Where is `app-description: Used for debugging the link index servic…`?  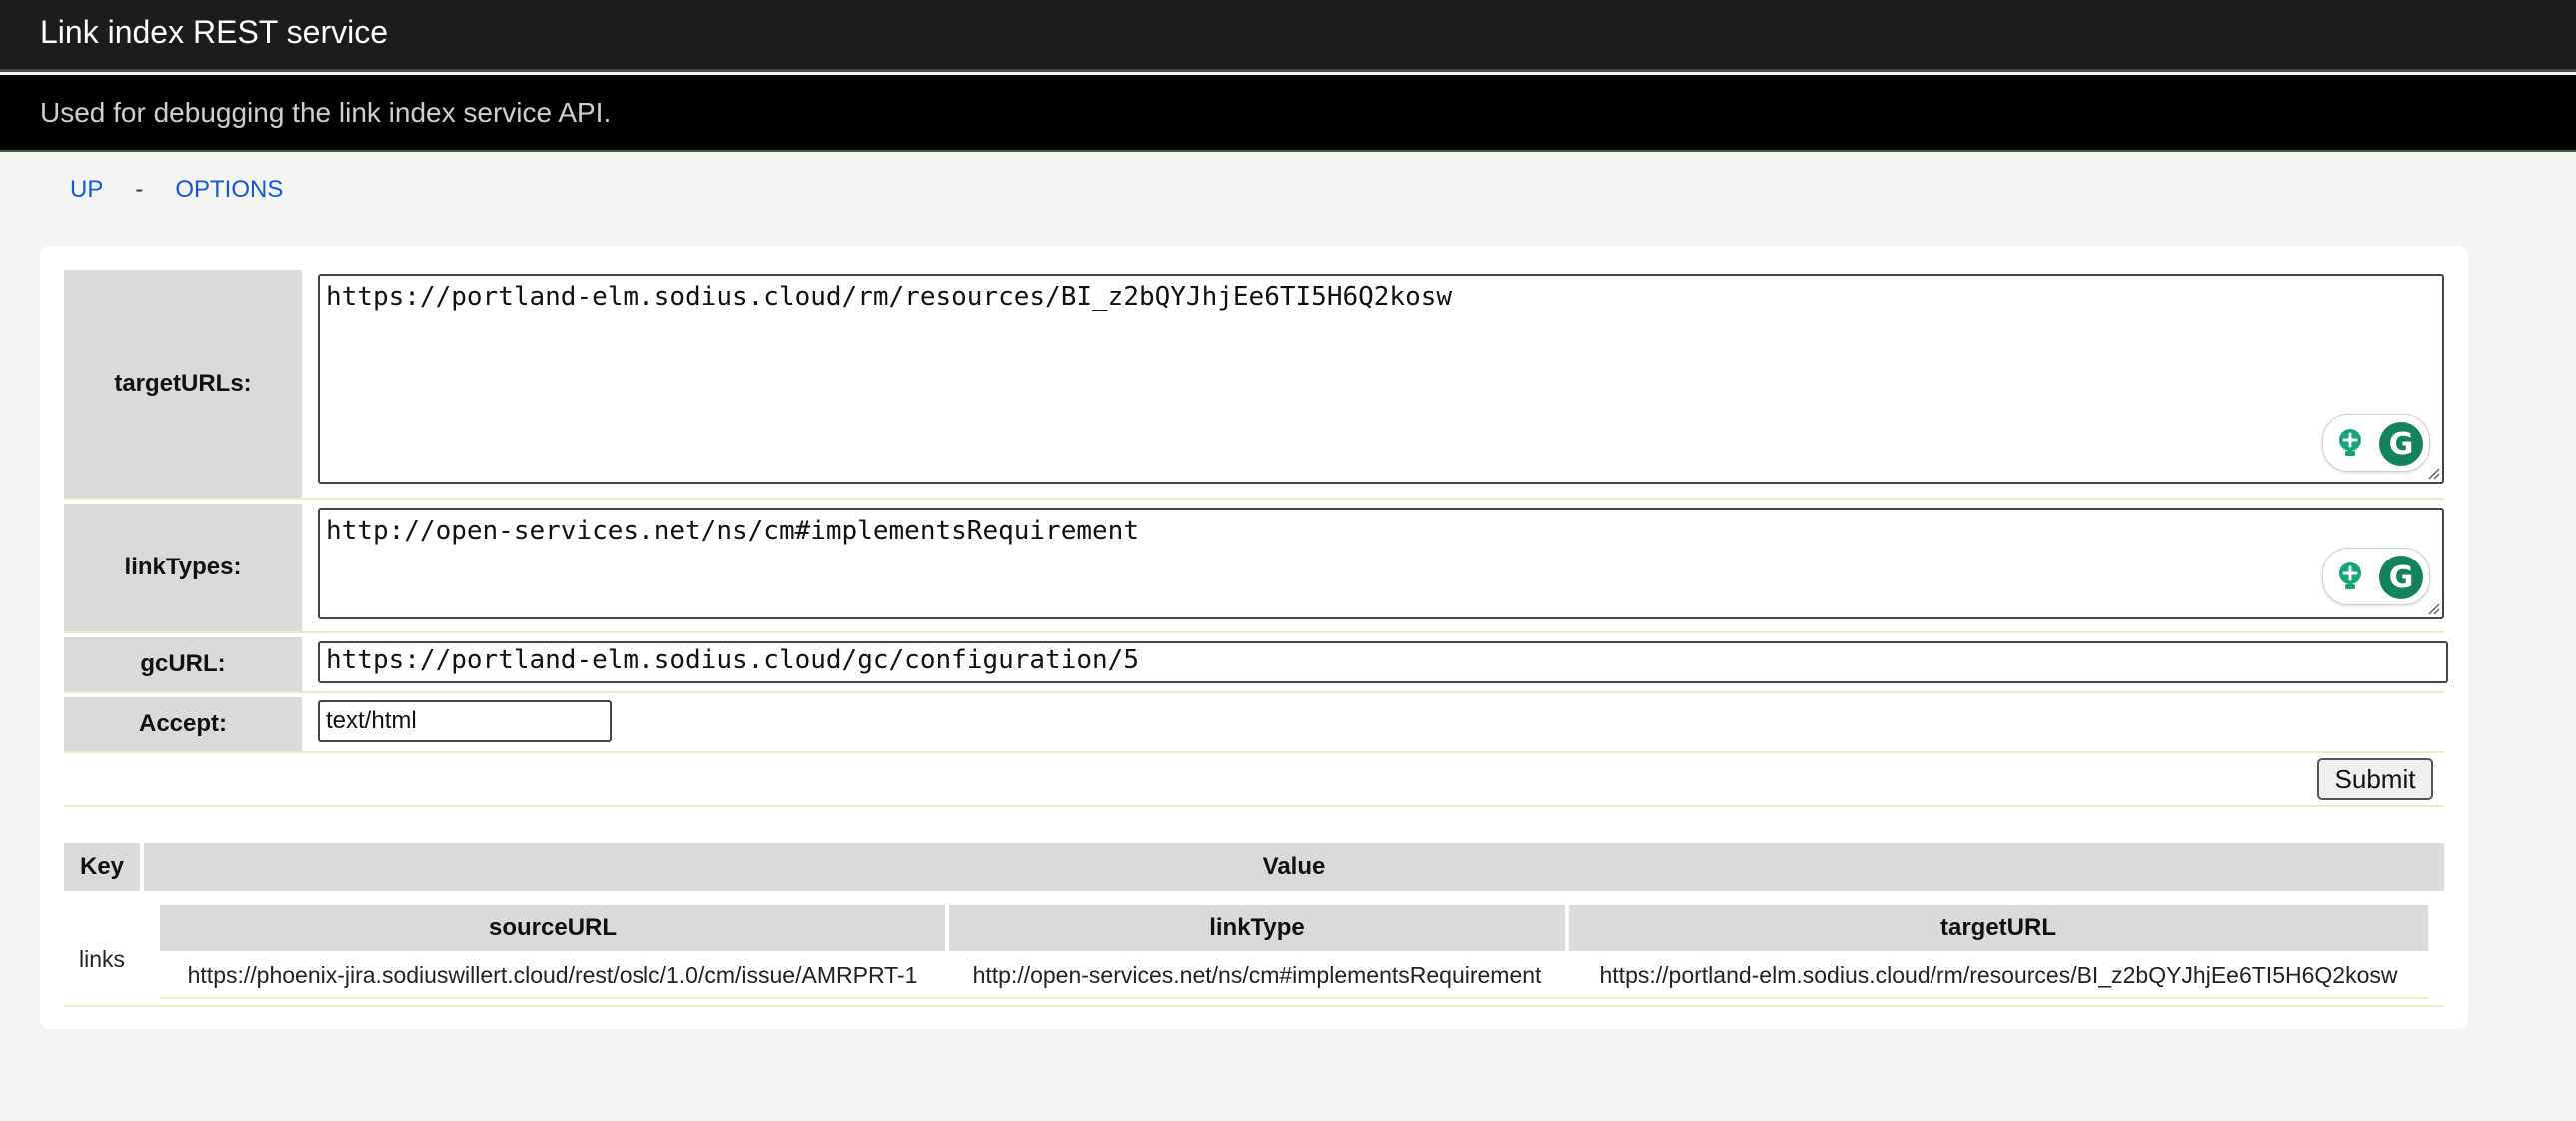
app-description: Used for debugging the link index servic… is located at coordinates (326, 112).